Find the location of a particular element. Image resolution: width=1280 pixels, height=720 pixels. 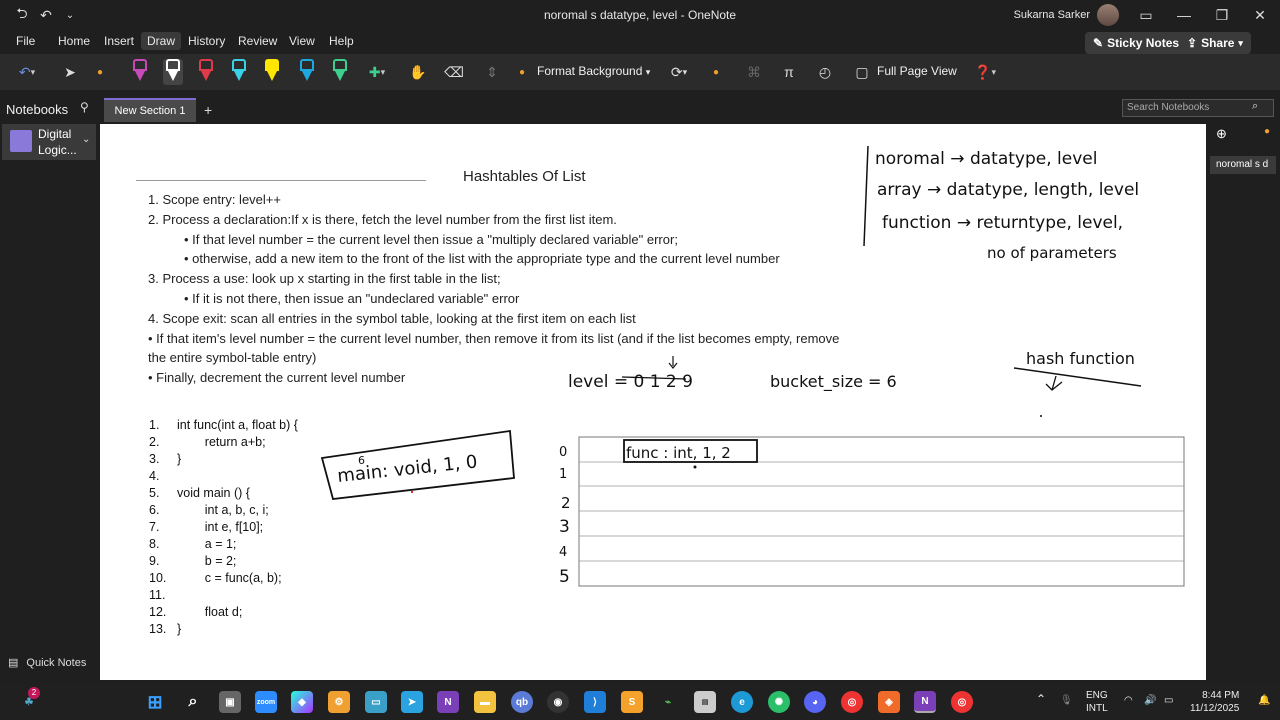

pen-white is located at coordinates (173, 72).